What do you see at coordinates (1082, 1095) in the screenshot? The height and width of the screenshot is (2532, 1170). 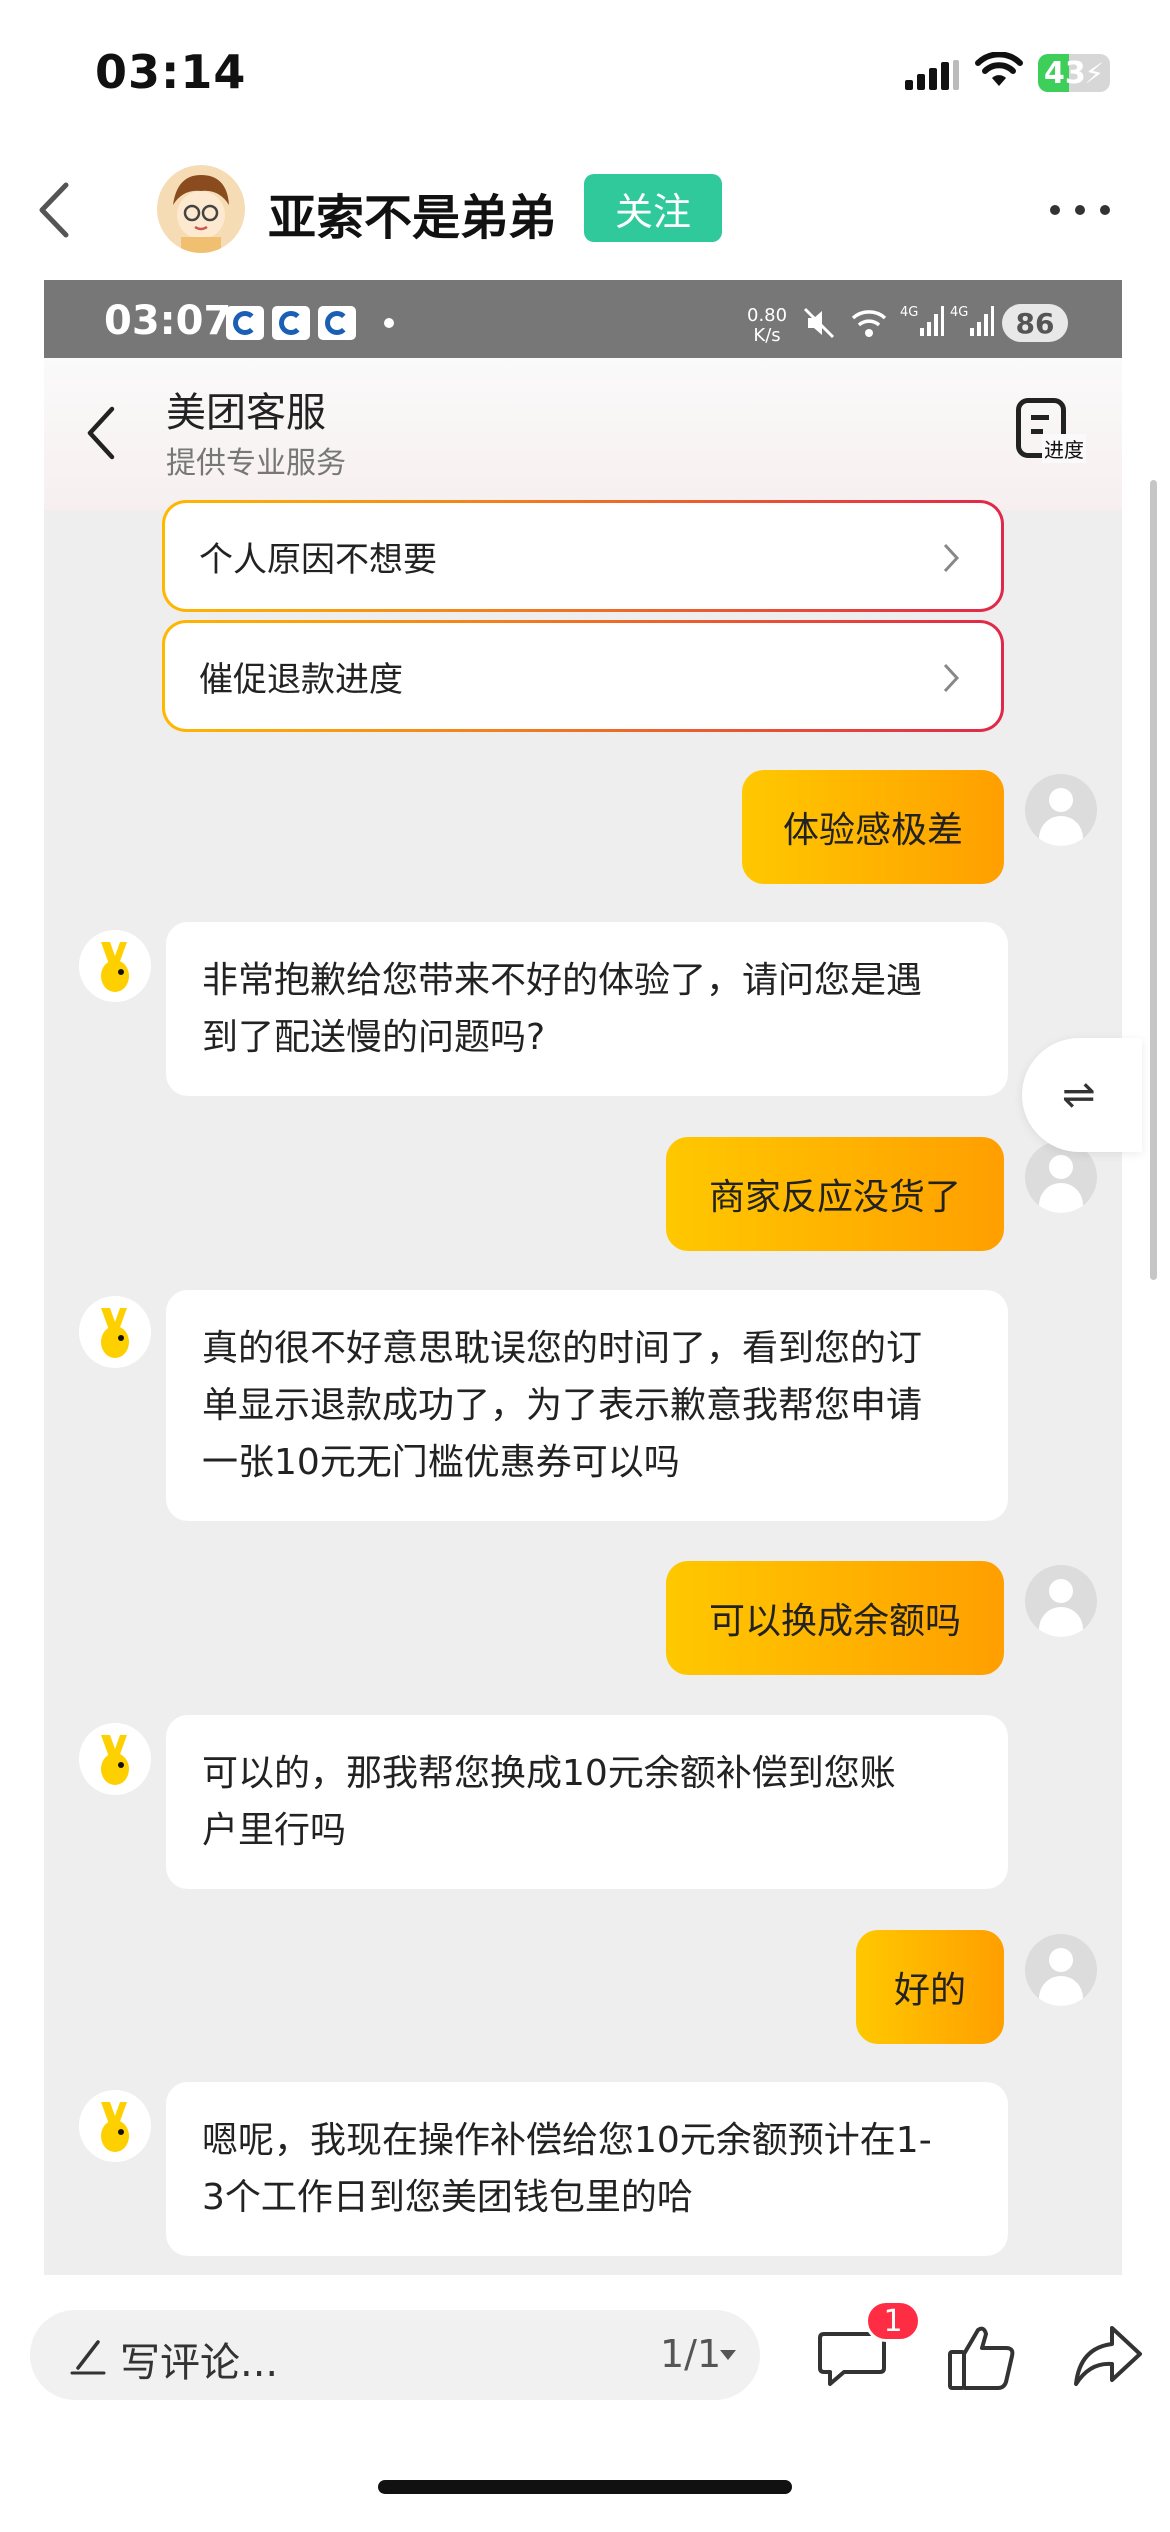 I see `switch-arrows-icon: ⇌` at bounding box center [1082, 1095].